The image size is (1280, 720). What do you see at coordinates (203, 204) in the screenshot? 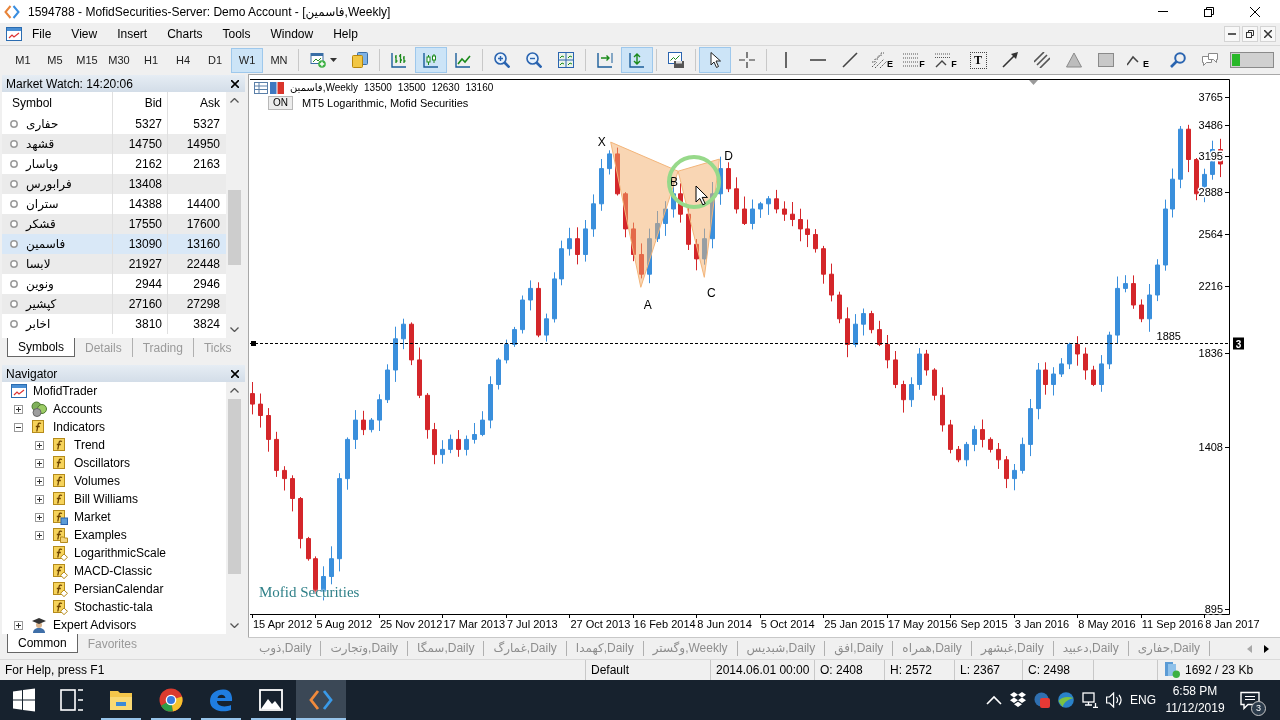
I see `ask-price: 14400` at bounding box center [203, 204].